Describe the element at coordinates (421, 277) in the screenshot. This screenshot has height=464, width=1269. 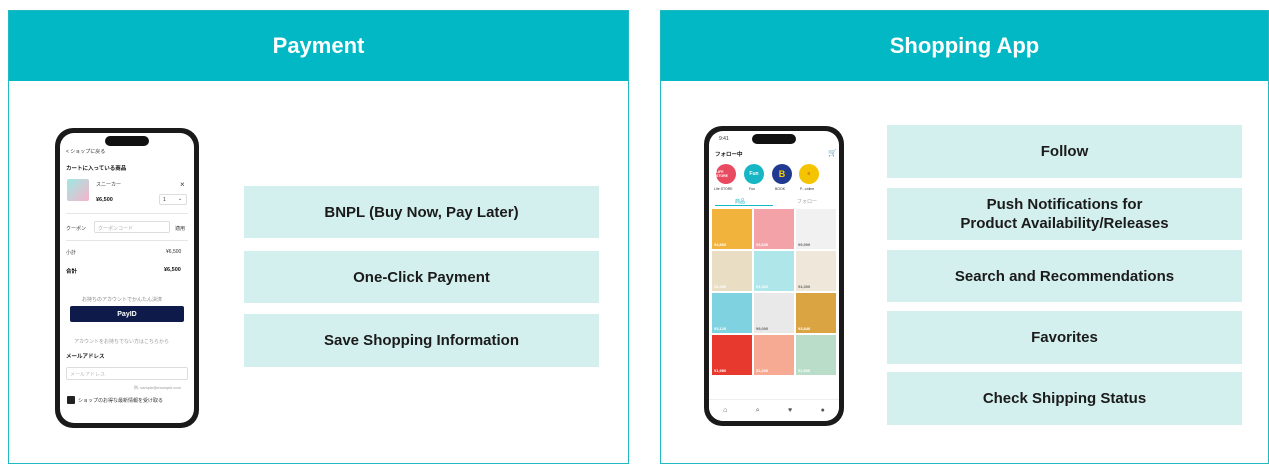
I see `feature-one-click-payment: One-Click Payment` at that location.